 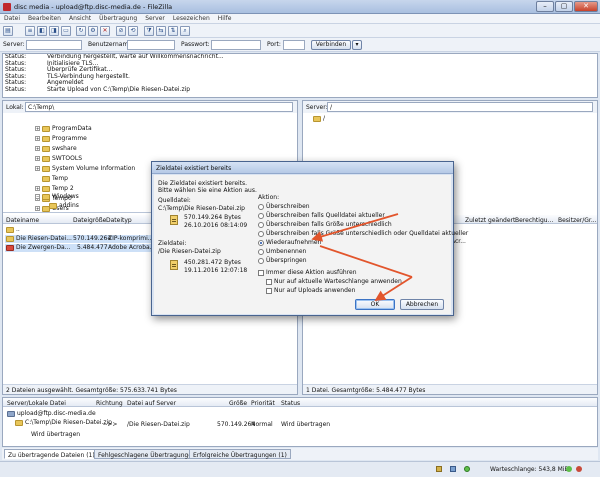 What do you see at coordinates (334, 282) in the screenshot?
I see `current-queue-only-checkbox: Nur auf aktuelle Warteschlange anwenden` at bounding box center [334, 282].